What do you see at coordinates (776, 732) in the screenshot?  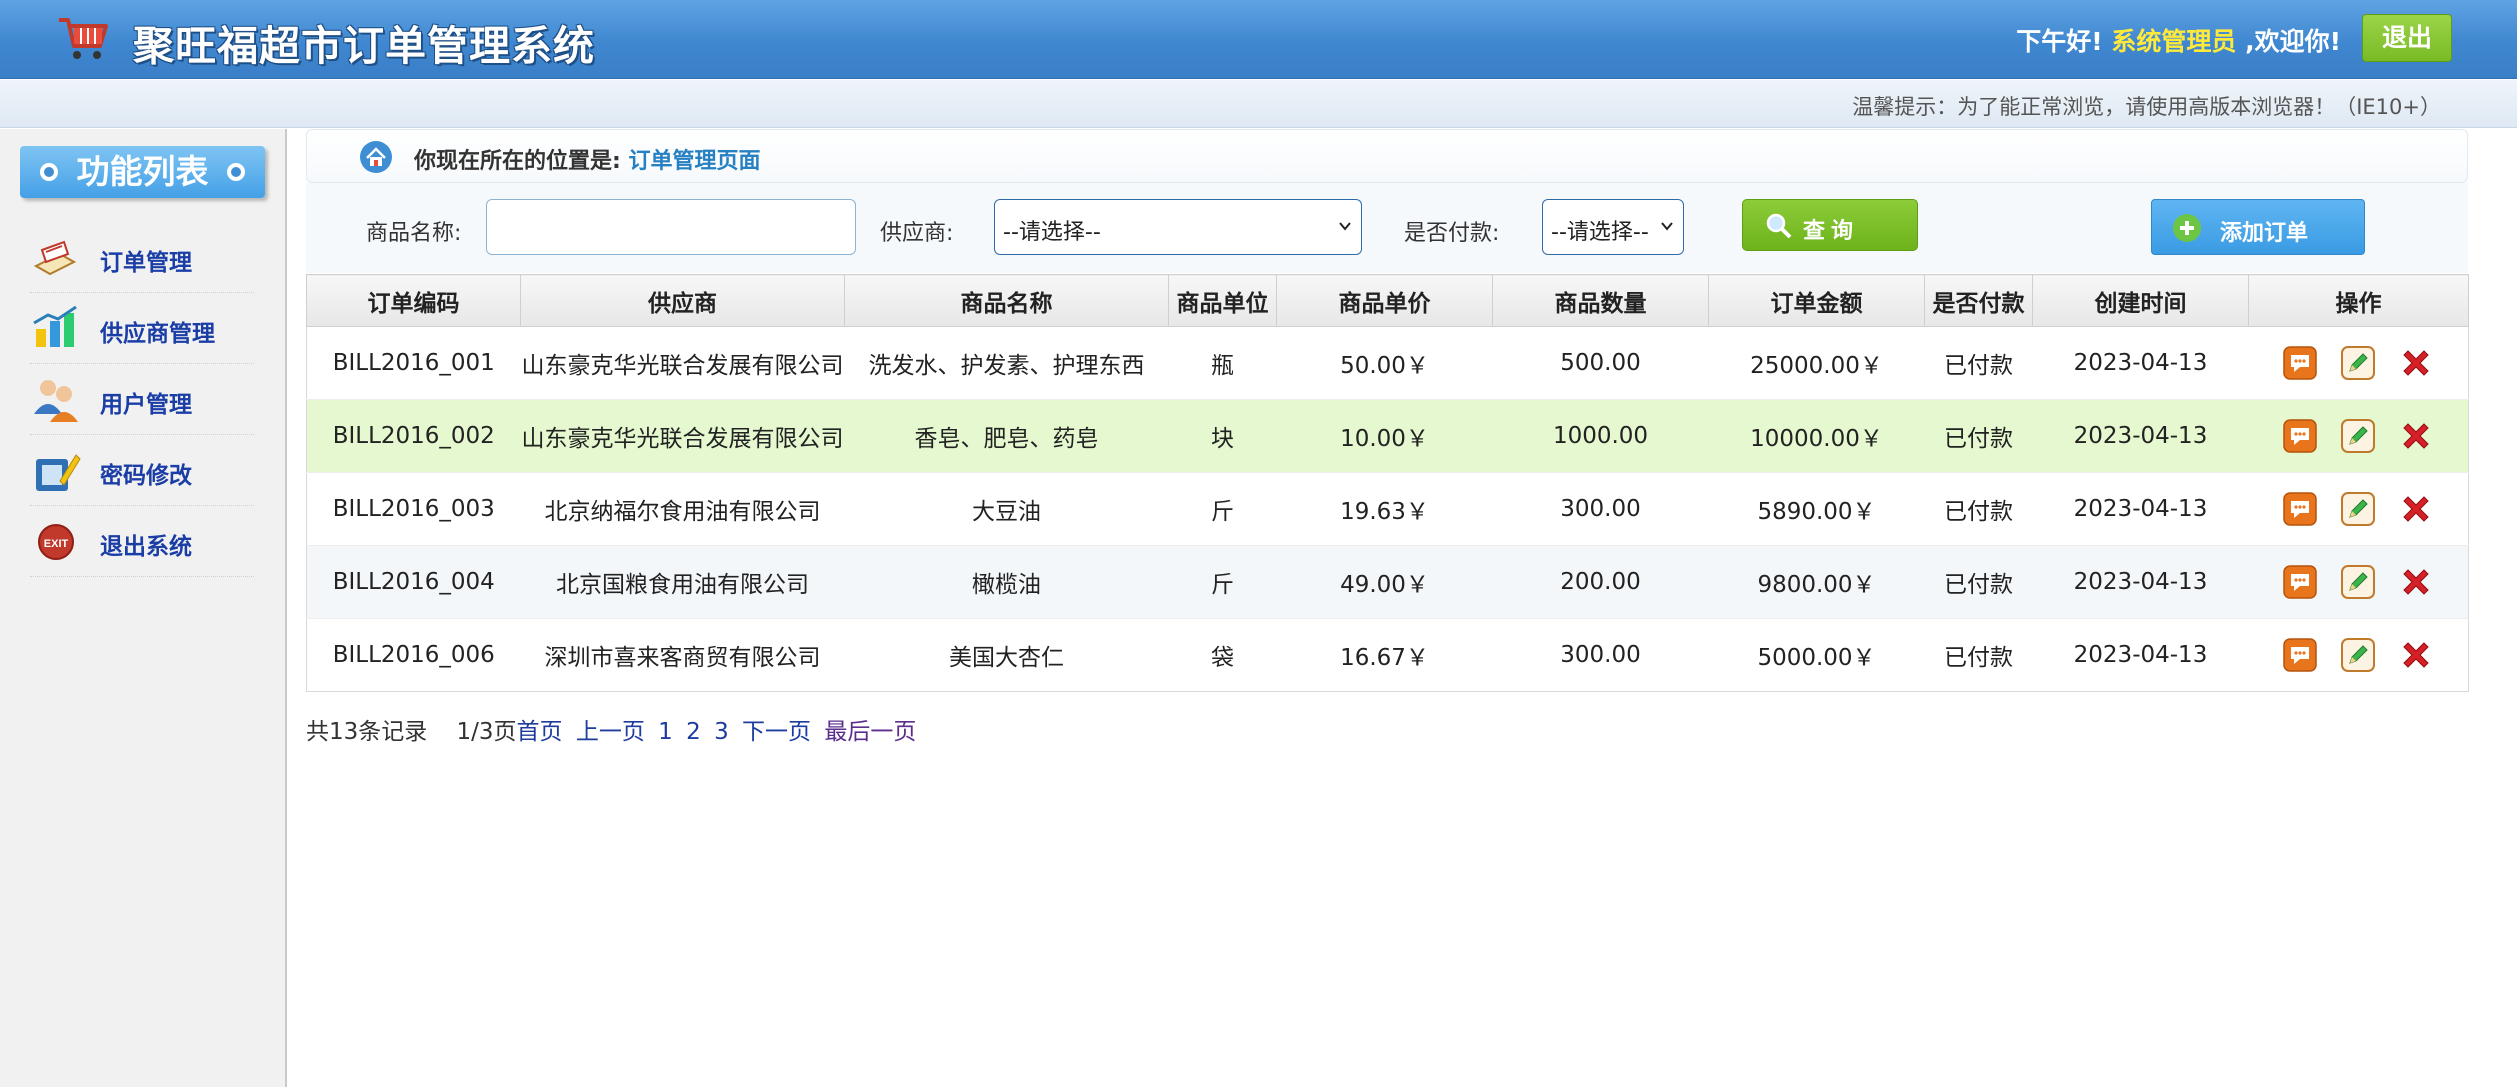 I see `next-page-link: 下一页` at bounding box center [776, 732].